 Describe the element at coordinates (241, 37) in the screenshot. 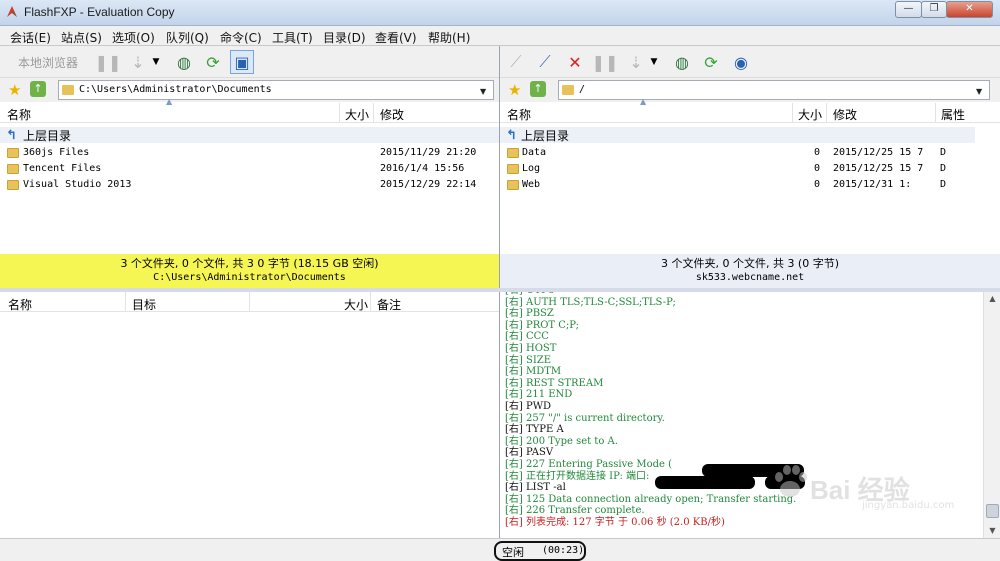

I see `menu-commands: 命令(C)` at that location.